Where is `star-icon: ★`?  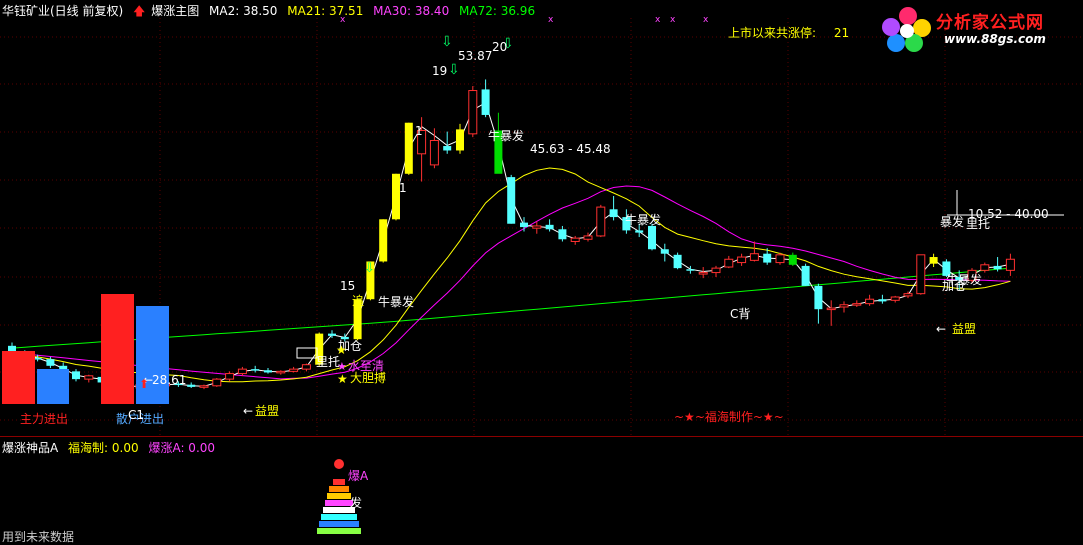
star-icon: ★ is located at coordinates (342, 379).